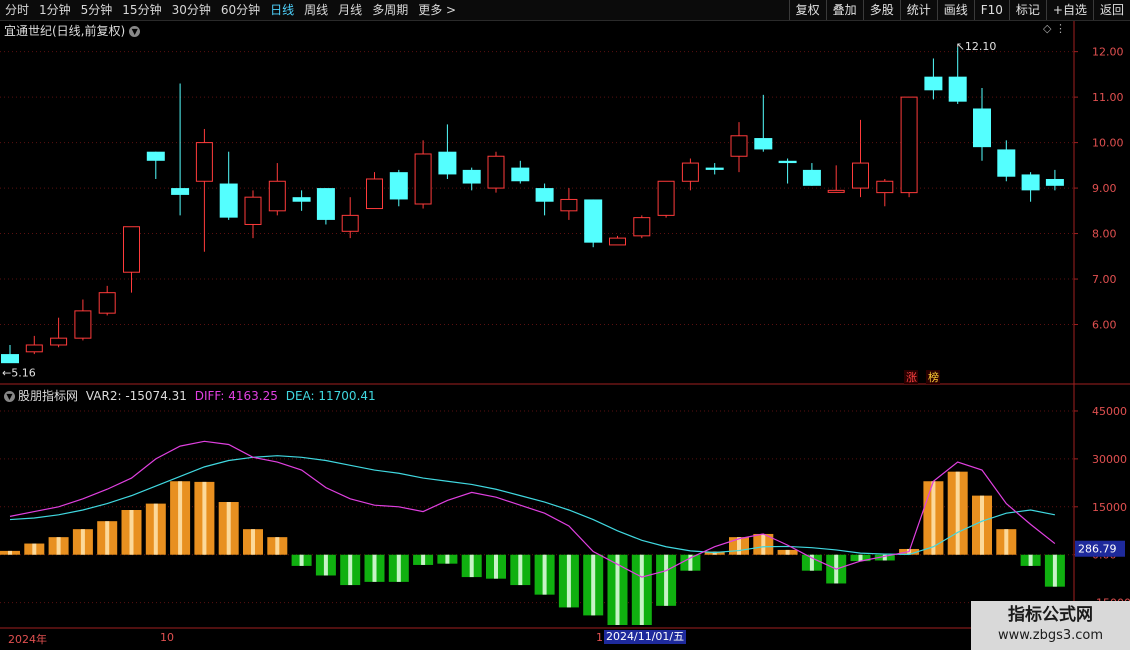 The height and width of the screenshot is (650, 1130). I want to click on price-tick-label: 12.00, so click(1108, 52).